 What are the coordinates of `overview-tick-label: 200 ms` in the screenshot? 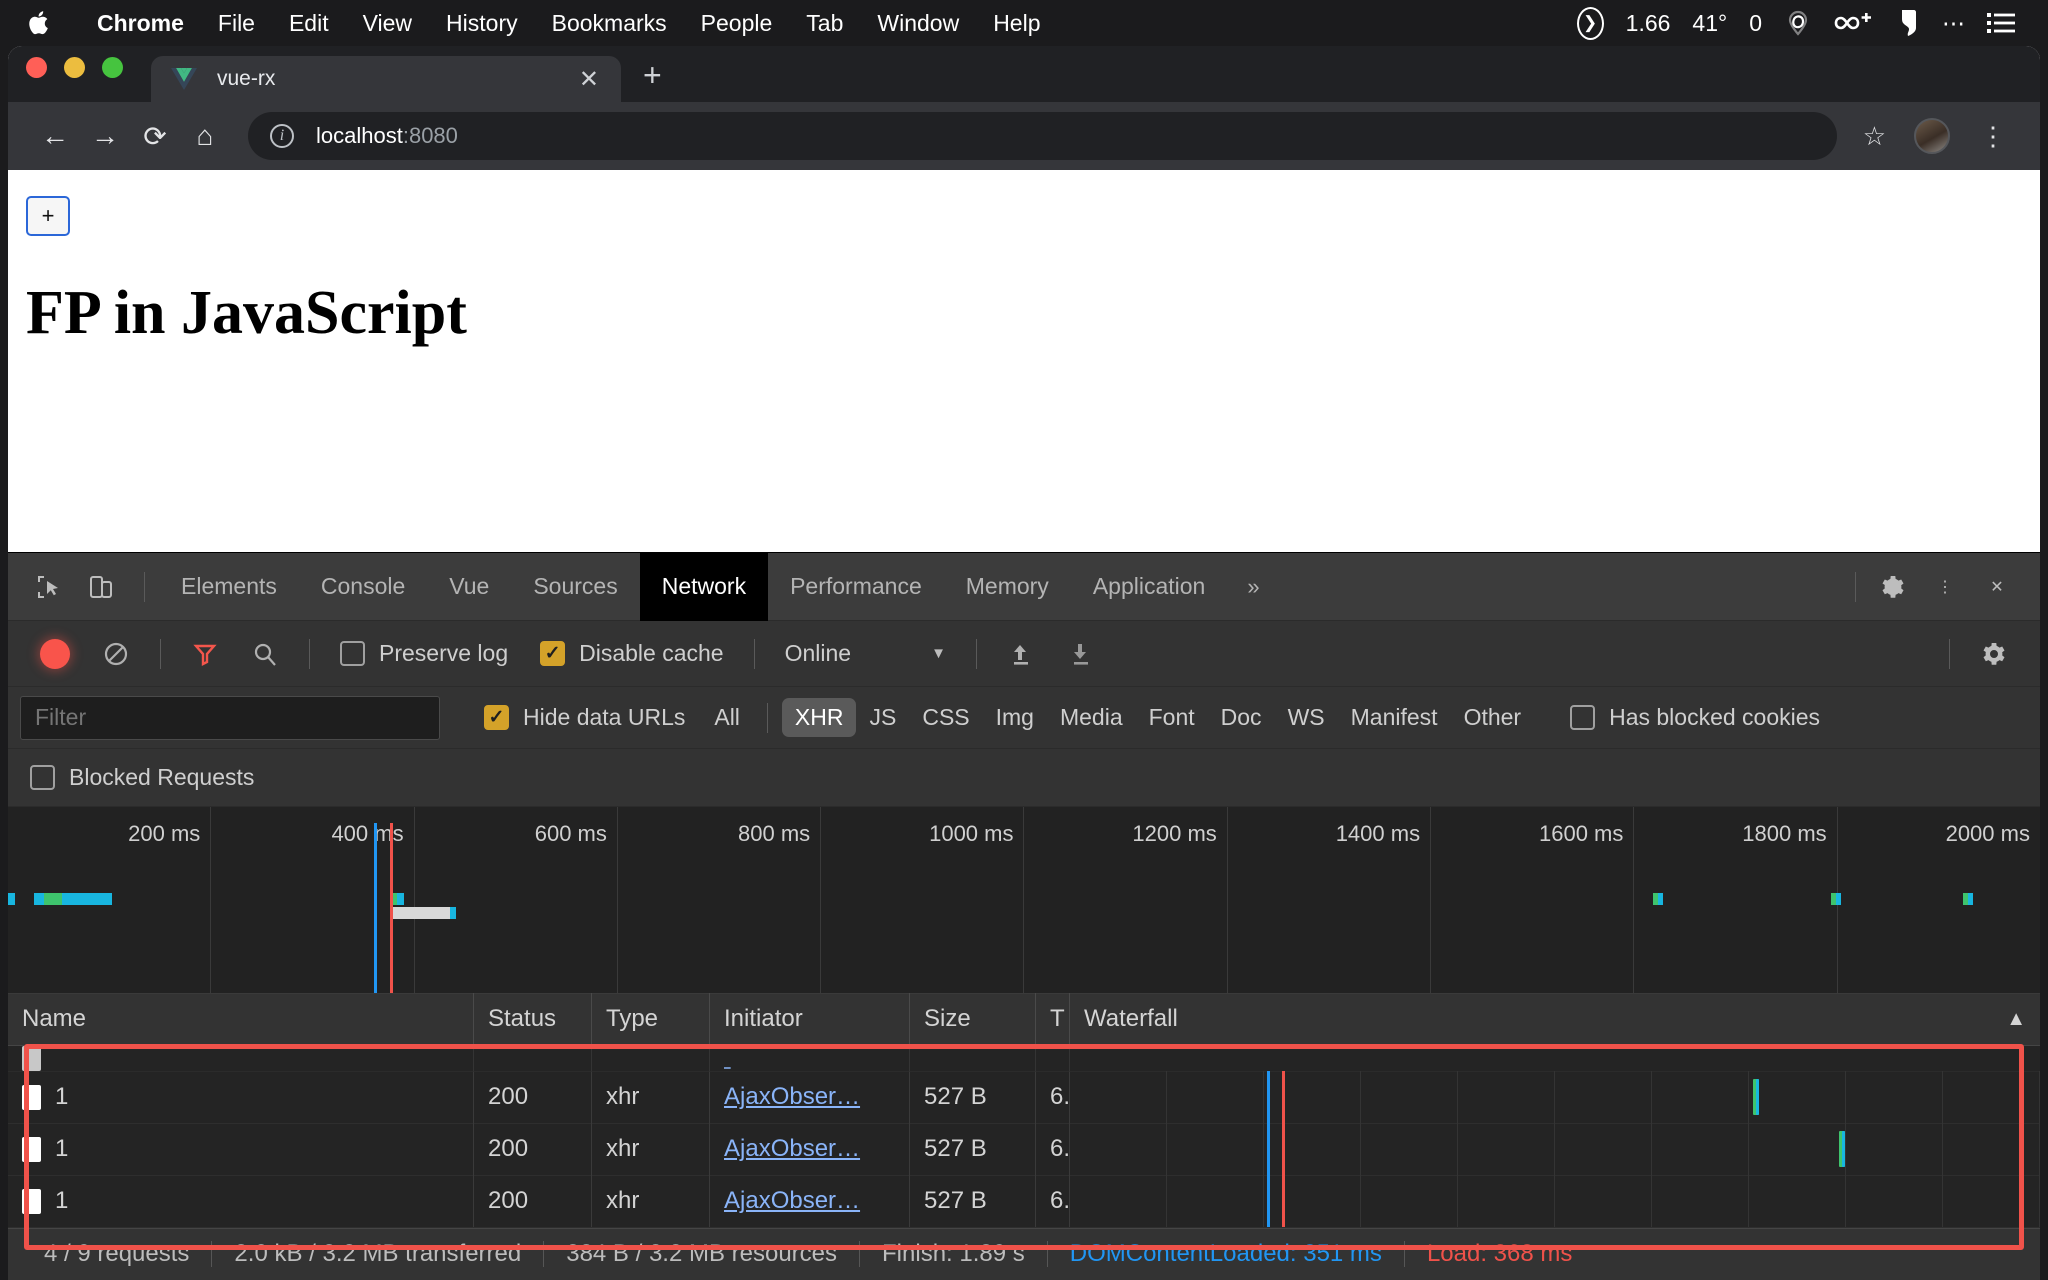 It's located at (164, 833).